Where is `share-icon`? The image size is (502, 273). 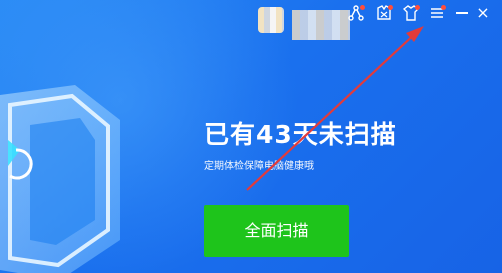 share-icon is located at coordinates (356, 13).